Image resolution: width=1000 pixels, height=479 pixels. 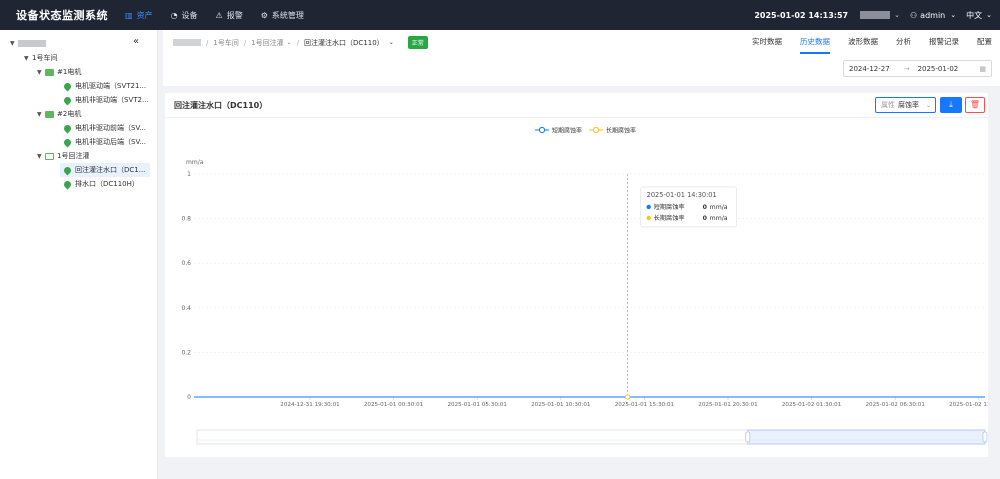 What do you see at coordinates (139, 15) in the screenshot?
I see `nav-assets: ▥ 资产` at bounding box center [139, 15].